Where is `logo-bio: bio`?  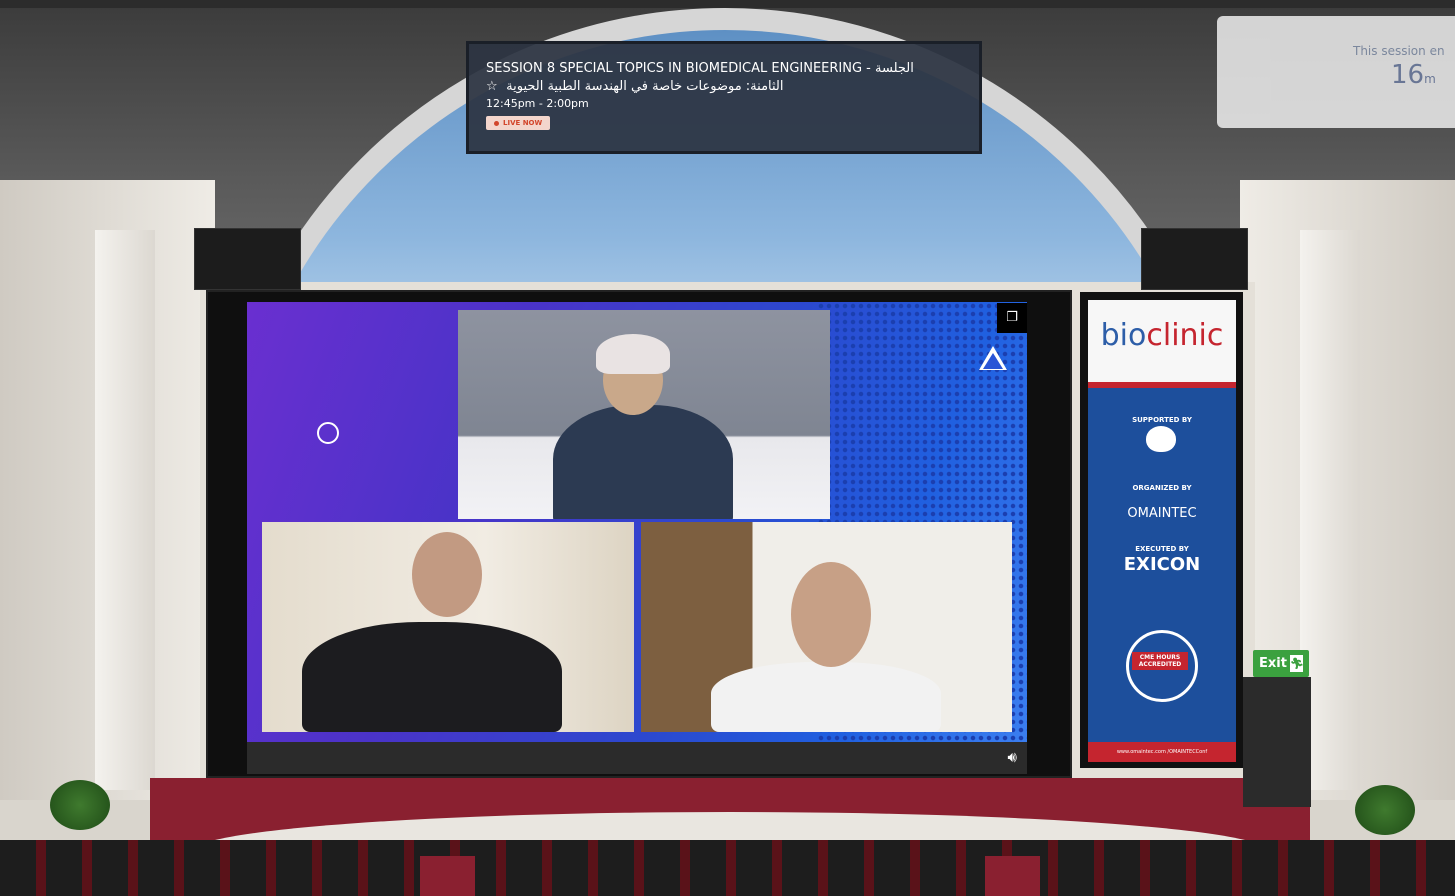
logo-bio: bio is located at coordinates (1123, 335).